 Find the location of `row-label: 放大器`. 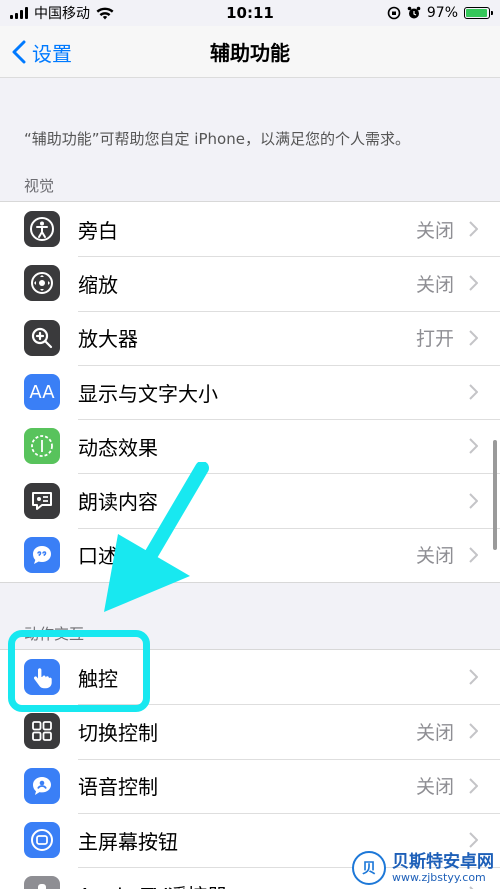

row-label: 放大器 is located at coordinates (108, 339).